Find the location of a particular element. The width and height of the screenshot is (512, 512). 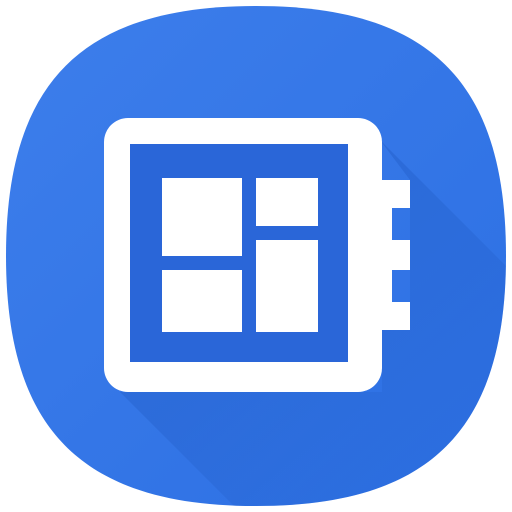

connector-pins-icon is located at coordinates (396, 255).